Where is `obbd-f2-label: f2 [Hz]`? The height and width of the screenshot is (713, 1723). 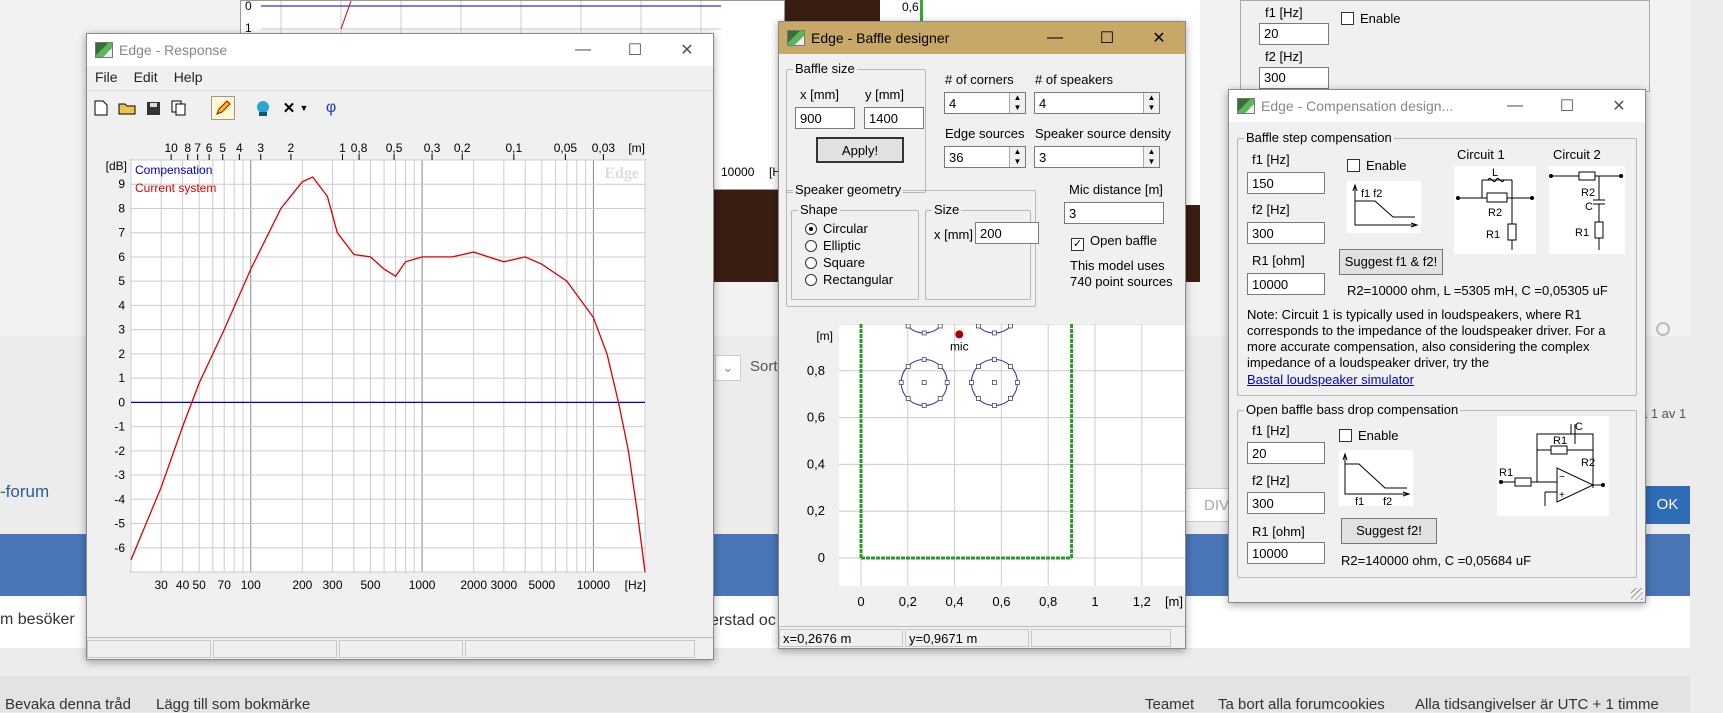
obbd-f2-label: f2 [Hz] is located at coordinates (1271, 480).